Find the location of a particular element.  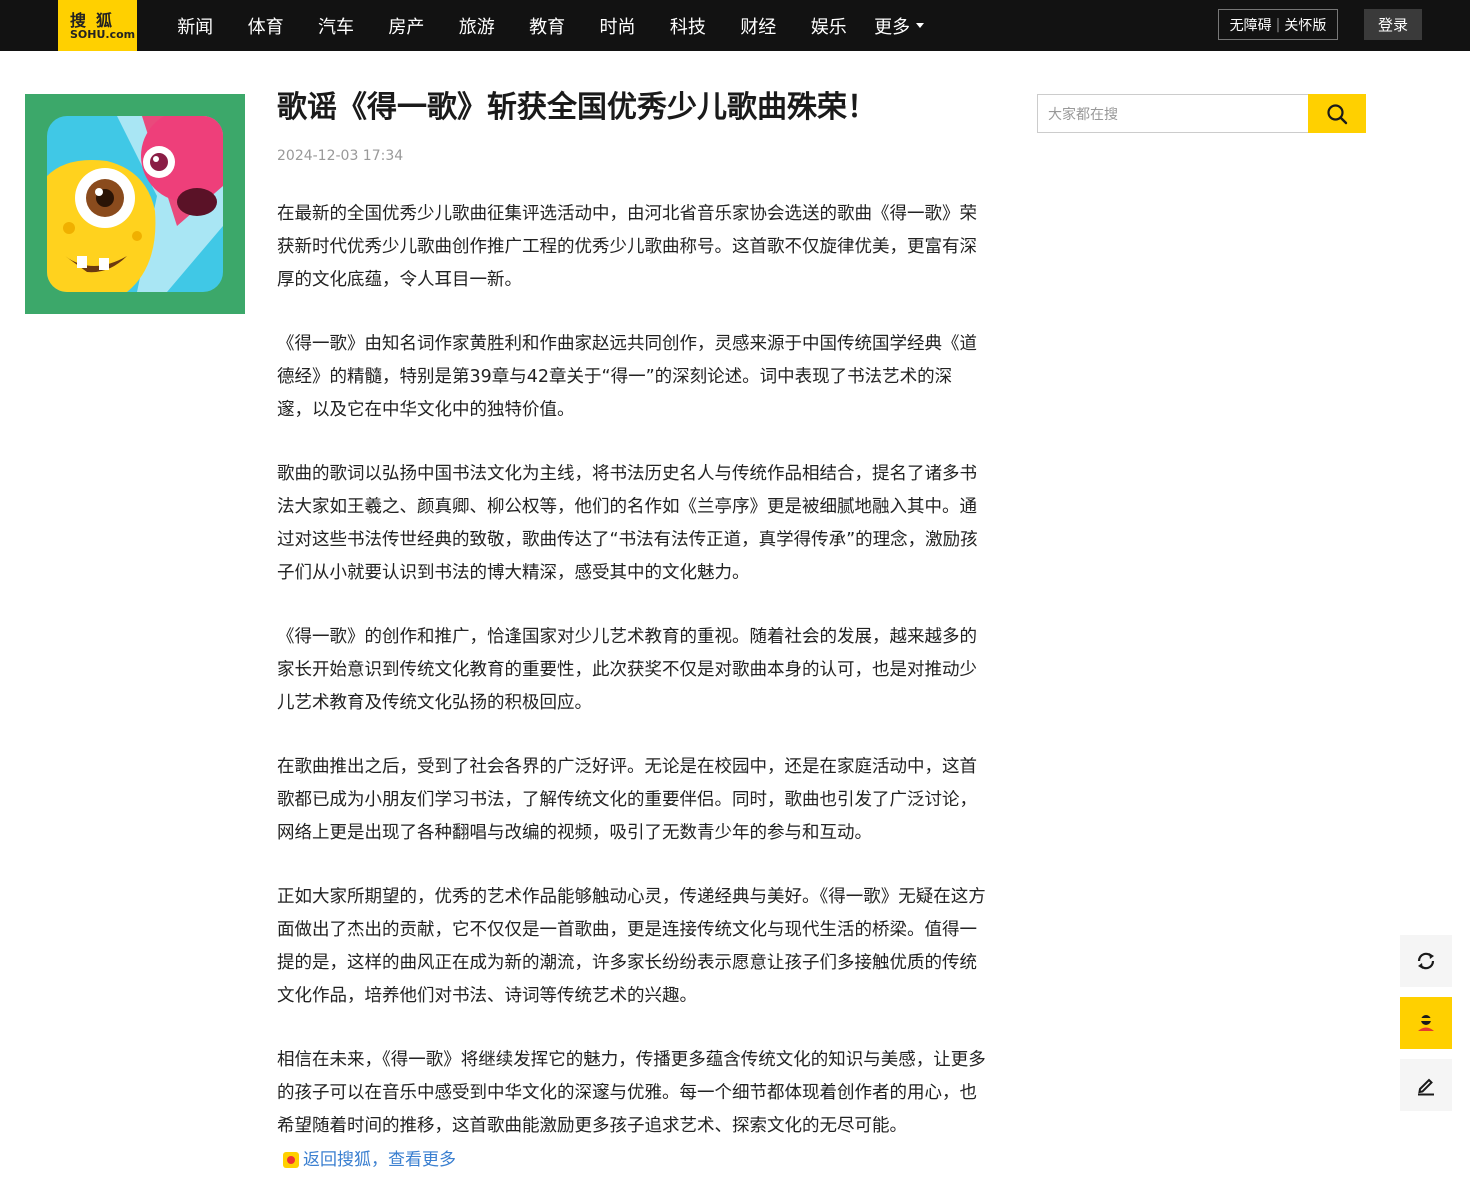

game-icon-image is located at coordinates (135, 204).